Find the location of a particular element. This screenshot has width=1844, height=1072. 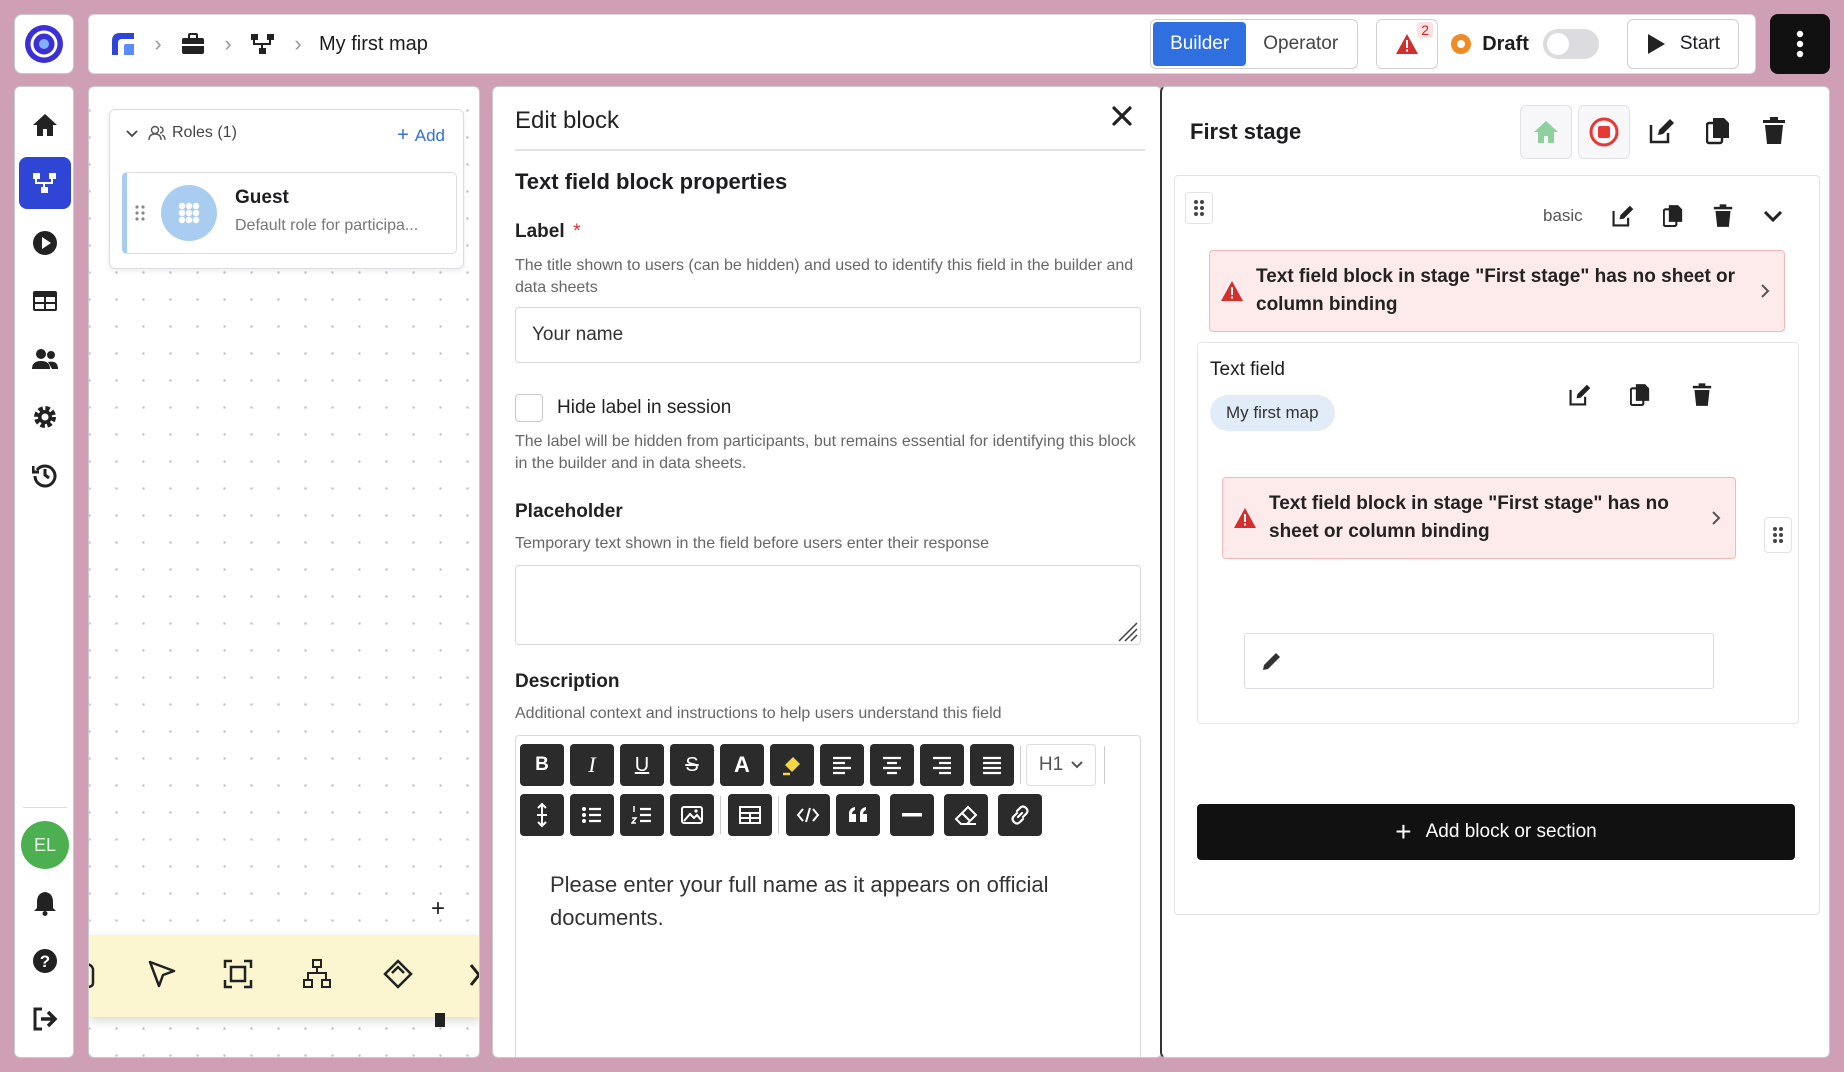

help-icon: ? is located at coordinates (45, 961).